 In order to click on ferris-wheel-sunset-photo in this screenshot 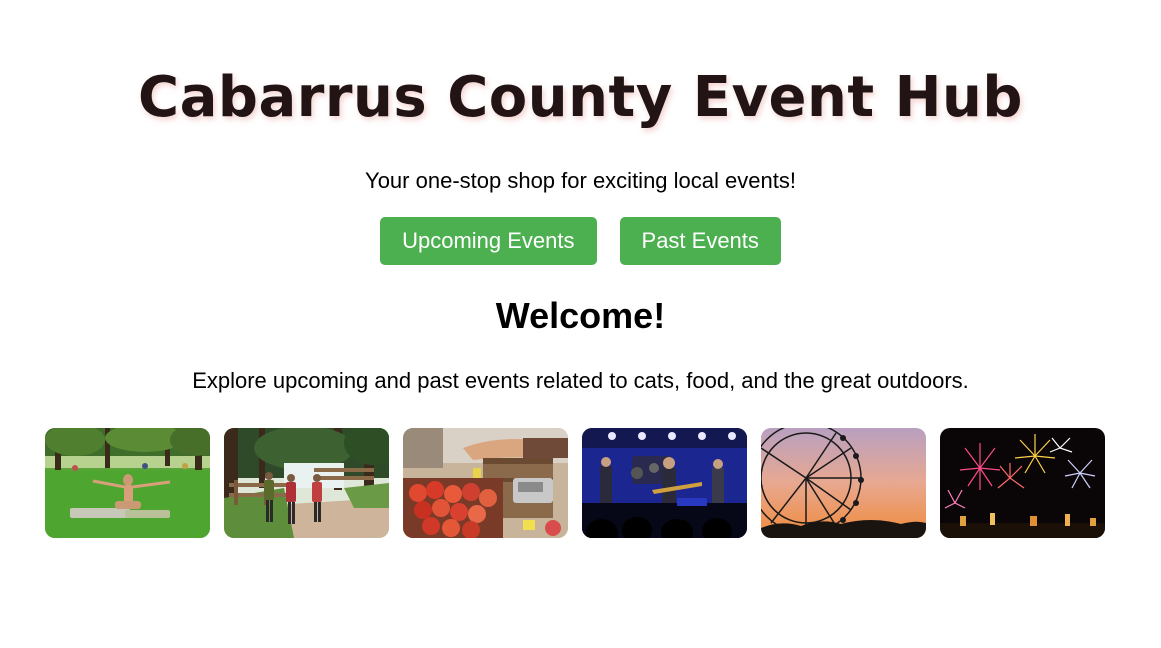, I will do `click(843, 483)`.